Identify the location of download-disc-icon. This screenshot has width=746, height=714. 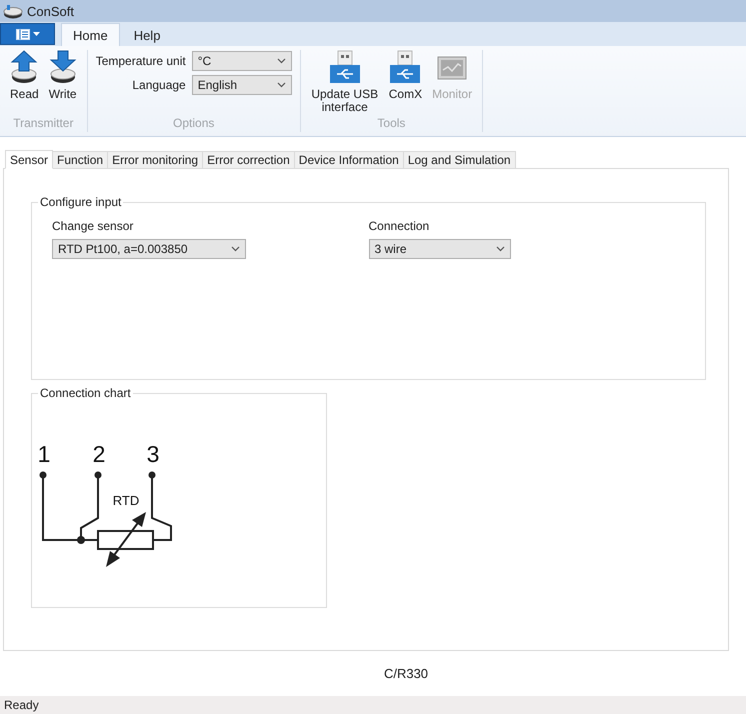
(62, 67).